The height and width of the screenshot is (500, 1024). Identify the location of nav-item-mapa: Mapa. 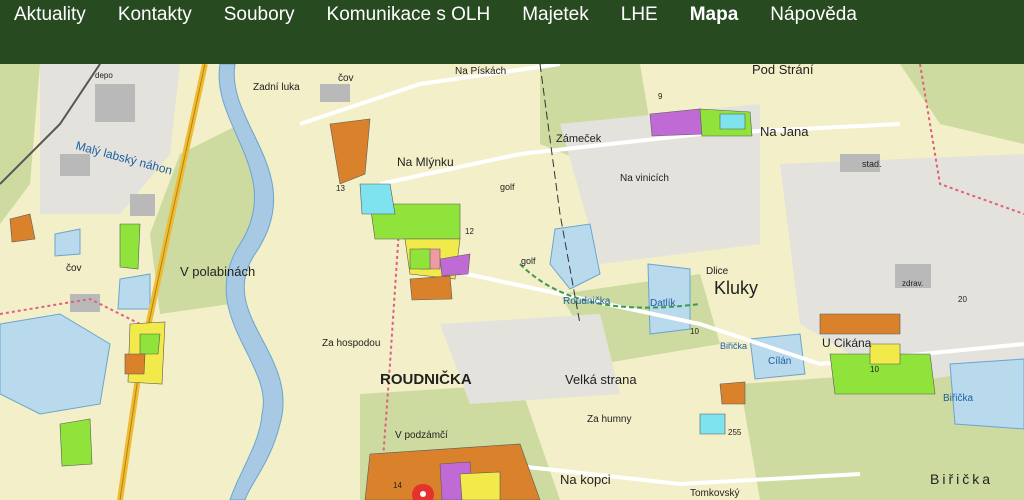
(714, 15).